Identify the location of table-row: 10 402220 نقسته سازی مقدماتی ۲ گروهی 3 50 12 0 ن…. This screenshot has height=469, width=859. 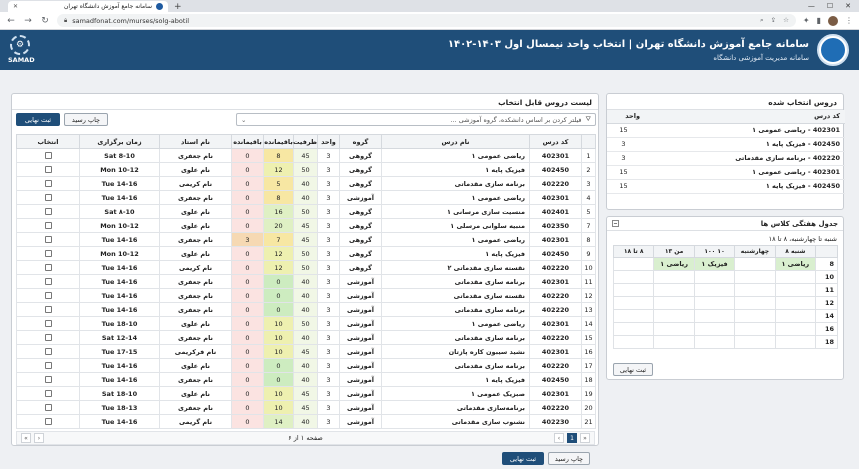
(306, 267).